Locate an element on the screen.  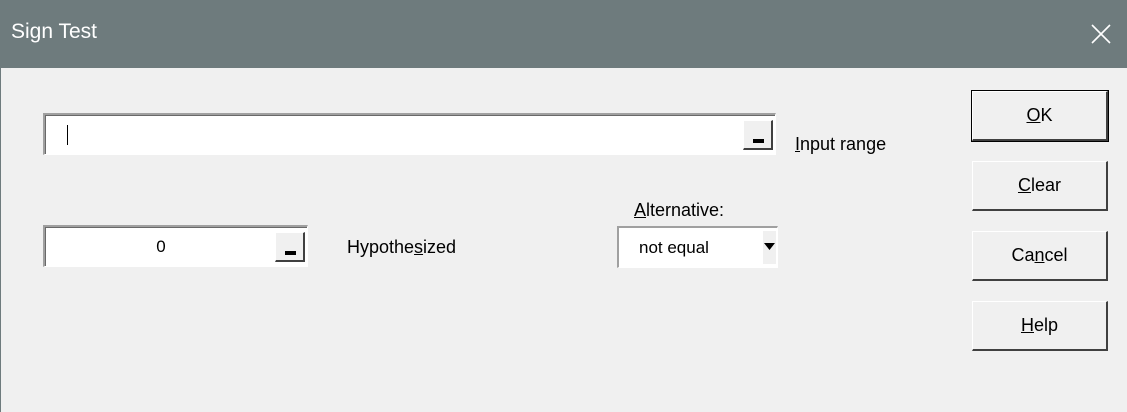
hypothesized-field: 0 is located at coordinates (175, 246).